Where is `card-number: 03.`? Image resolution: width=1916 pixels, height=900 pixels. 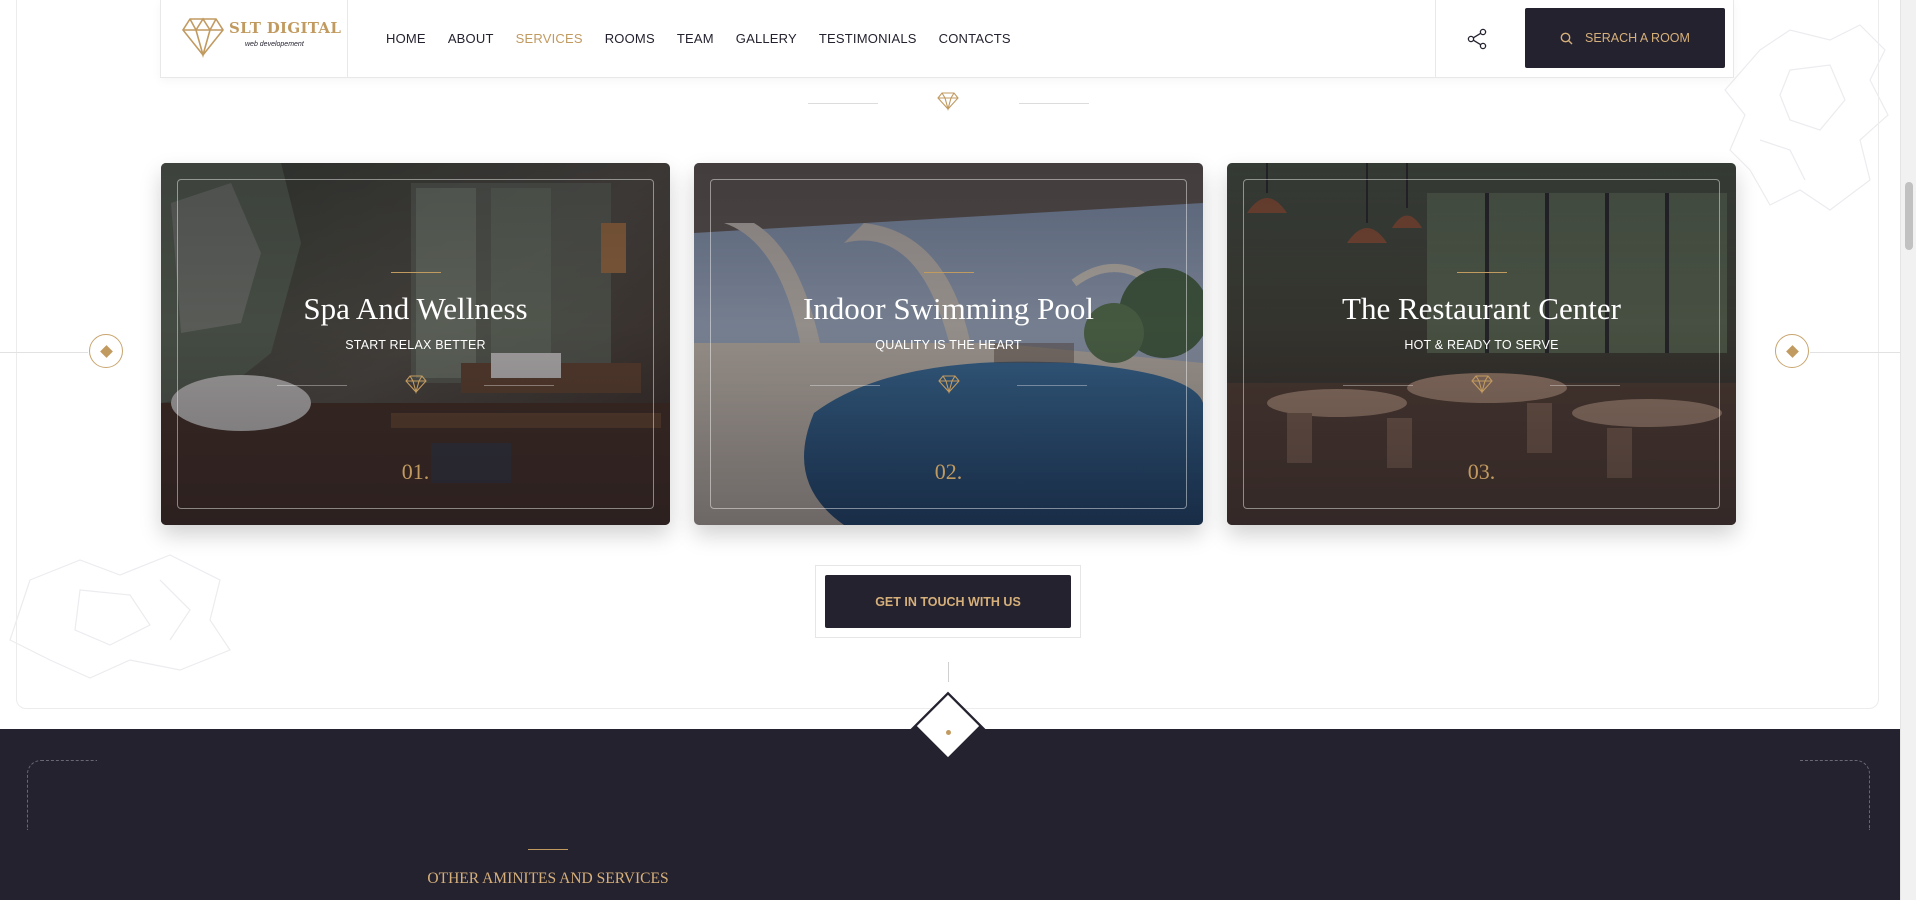
card-number: 03. is located at coordinates (1481, 471).